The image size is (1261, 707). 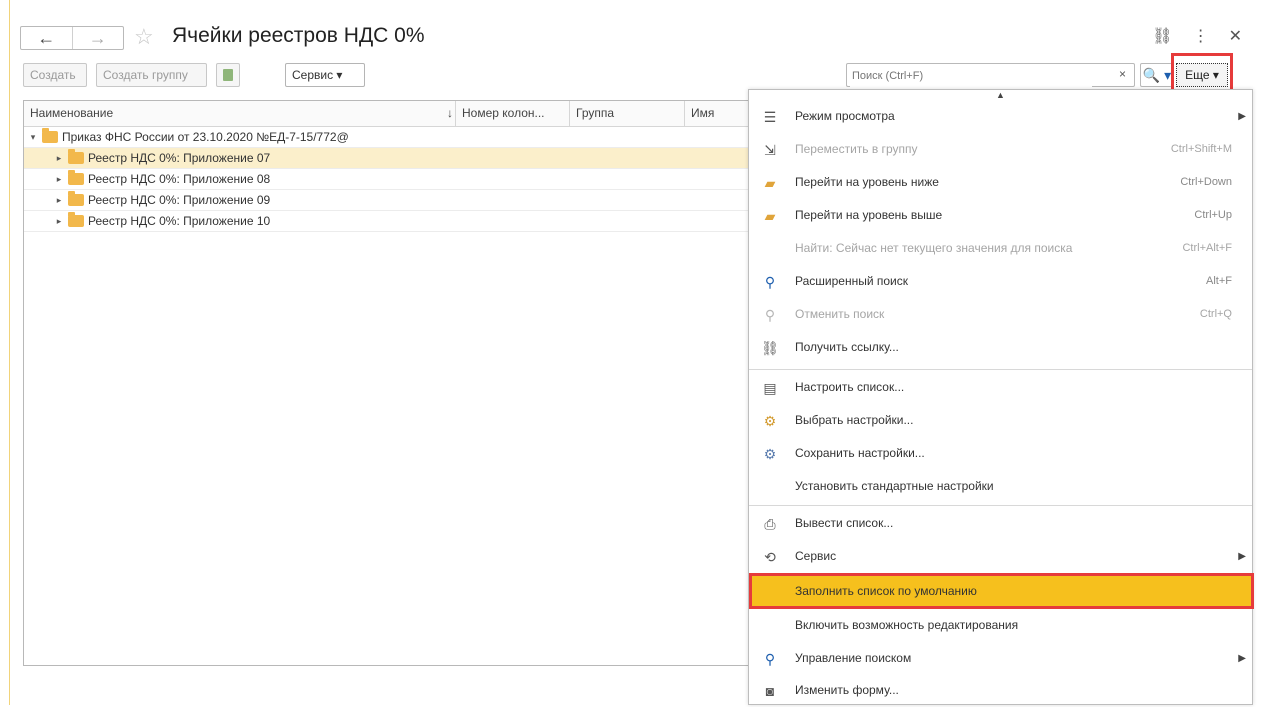 I want to click on create-button: Создать, so click(x=55, y=75).